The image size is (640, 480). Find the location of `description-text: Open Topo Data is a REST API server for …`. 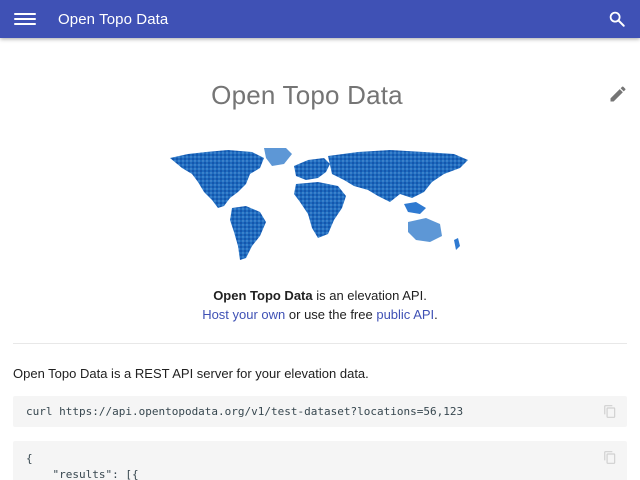

description-text: Open Topo Data is a REST API server for … is located at coordinates (191, 373).